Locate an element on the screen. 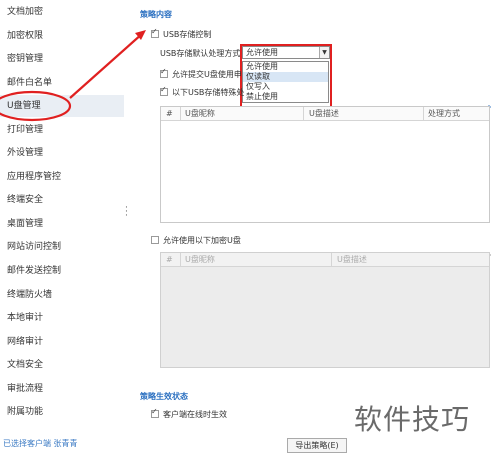 The width and height of the screenshot is (500, 457). dropdown-option-read-only: 仅读取 is located at coordinates (285, 77).